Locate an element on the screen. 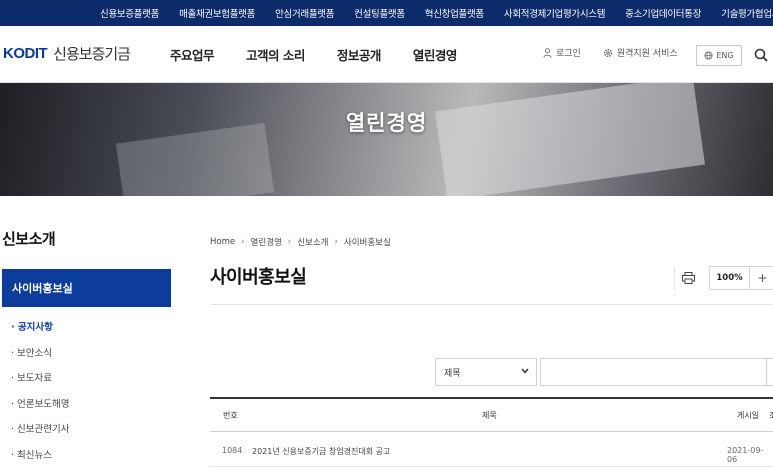 The image size is (773, 469). logo-name: 신용보증기금 is located at coordinates (92, 54).